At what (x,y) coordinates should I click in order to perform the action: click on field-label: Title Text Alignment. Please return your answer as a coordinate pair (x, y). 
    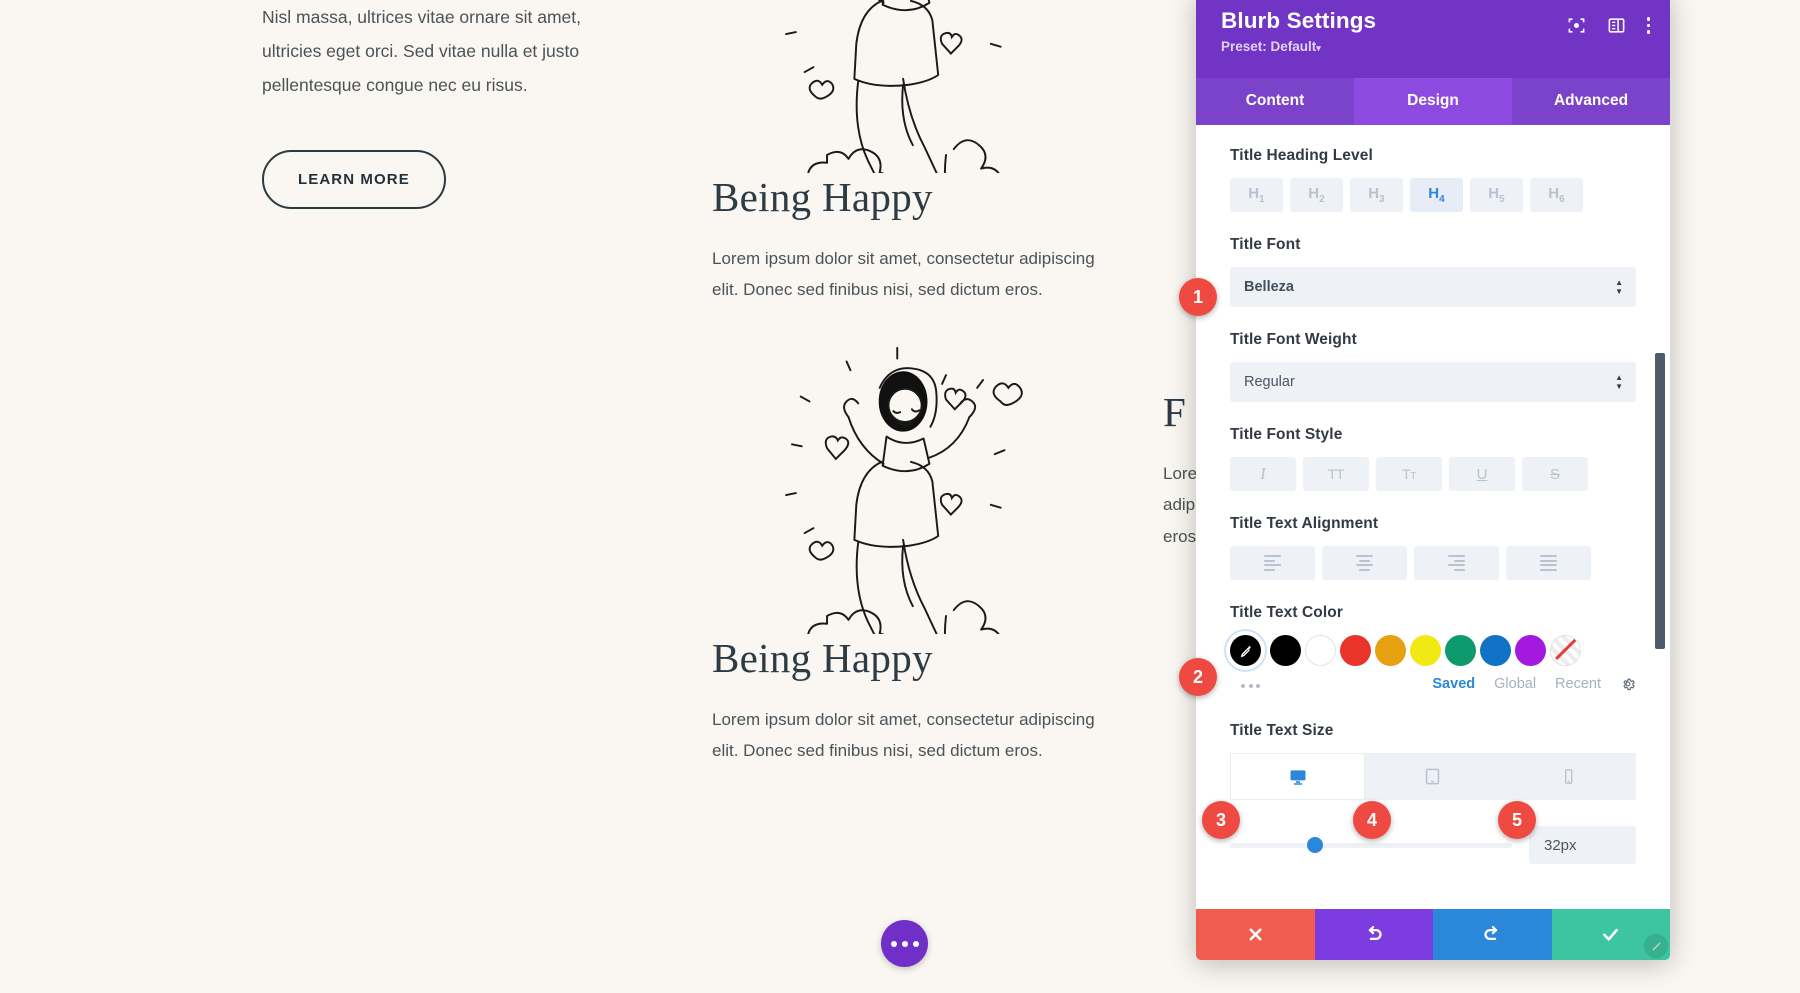
    Looking at the image, I should click on (1304, 523).